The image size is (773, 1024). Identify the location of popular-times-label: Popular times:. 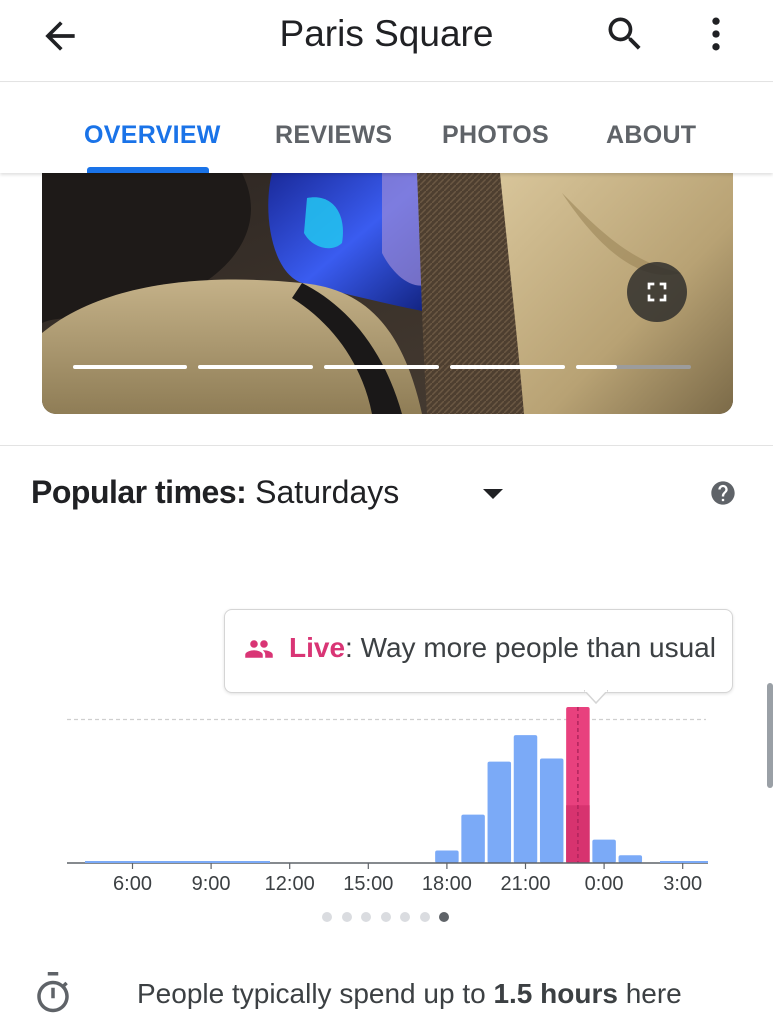
(139, 492).